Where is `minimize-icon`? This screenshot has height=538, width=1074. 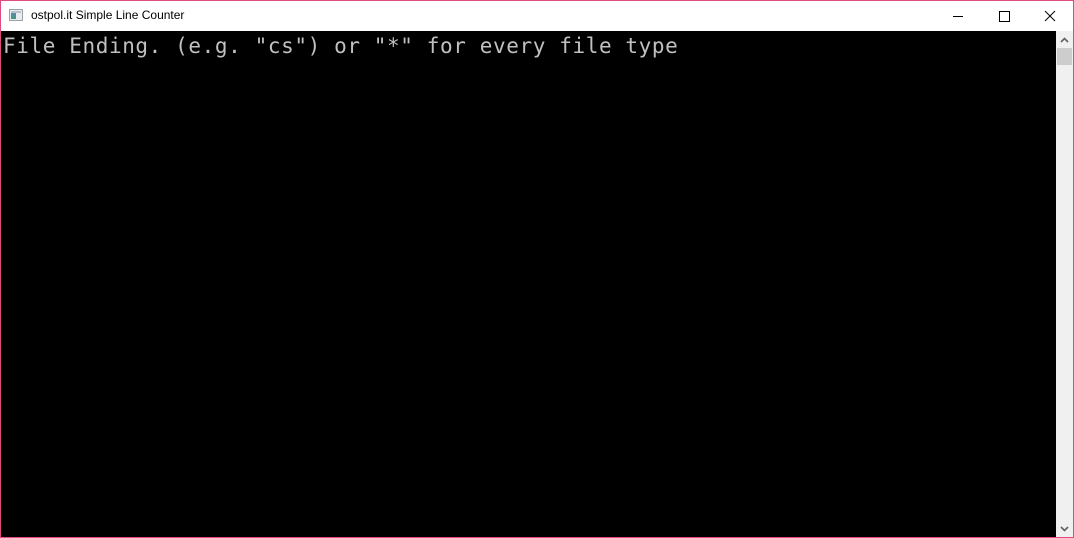
minimize-icon is located at coordinates (958, 16).